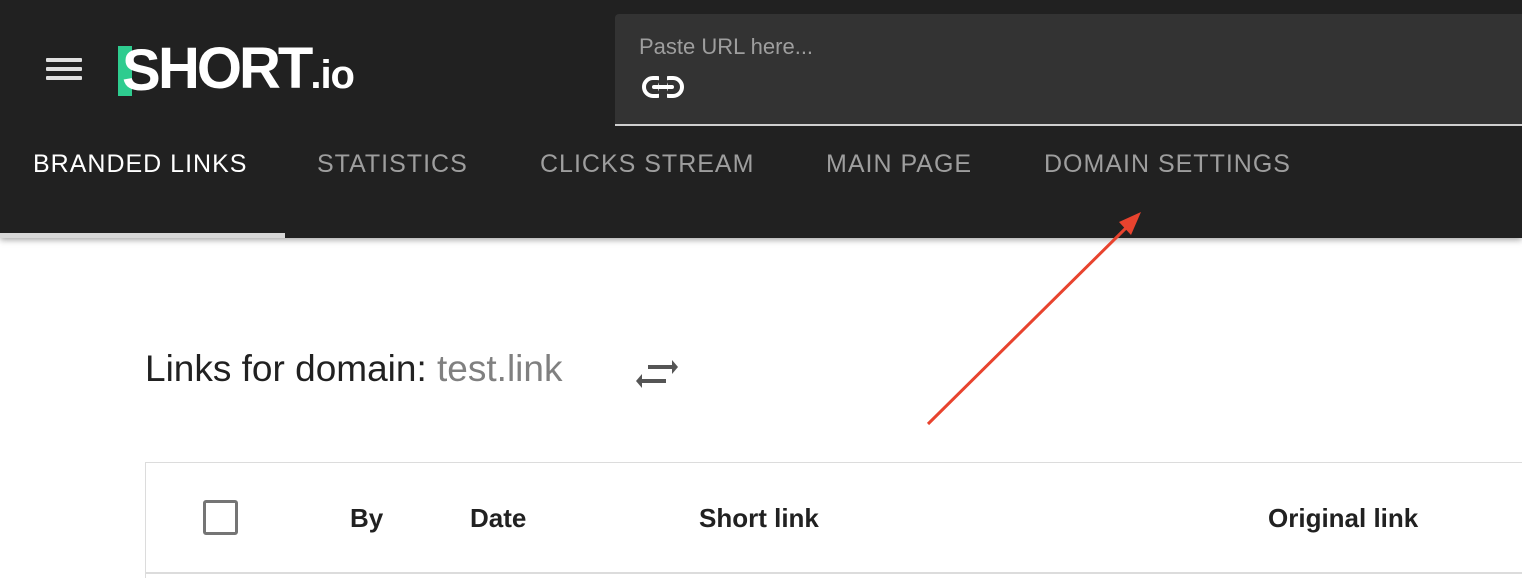 This screenshot has width=1522, height=578. I want to click on active-tab-indicator, so click(142, 235).